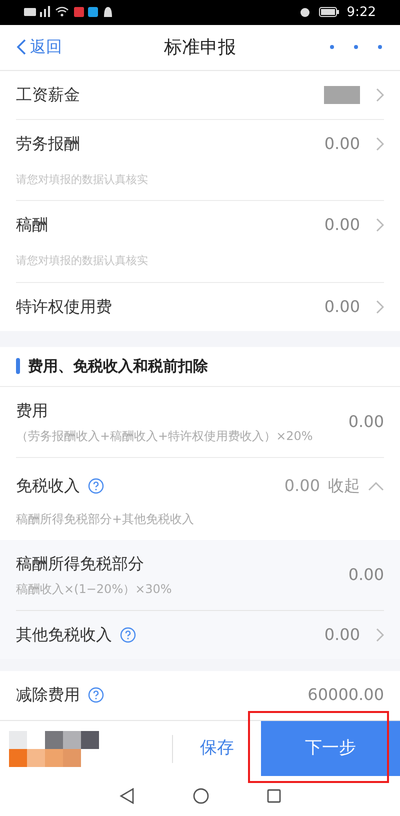  Describe the element at coordinates (217, 748) in the screenshot. I see `save-button: 保存` at that location.